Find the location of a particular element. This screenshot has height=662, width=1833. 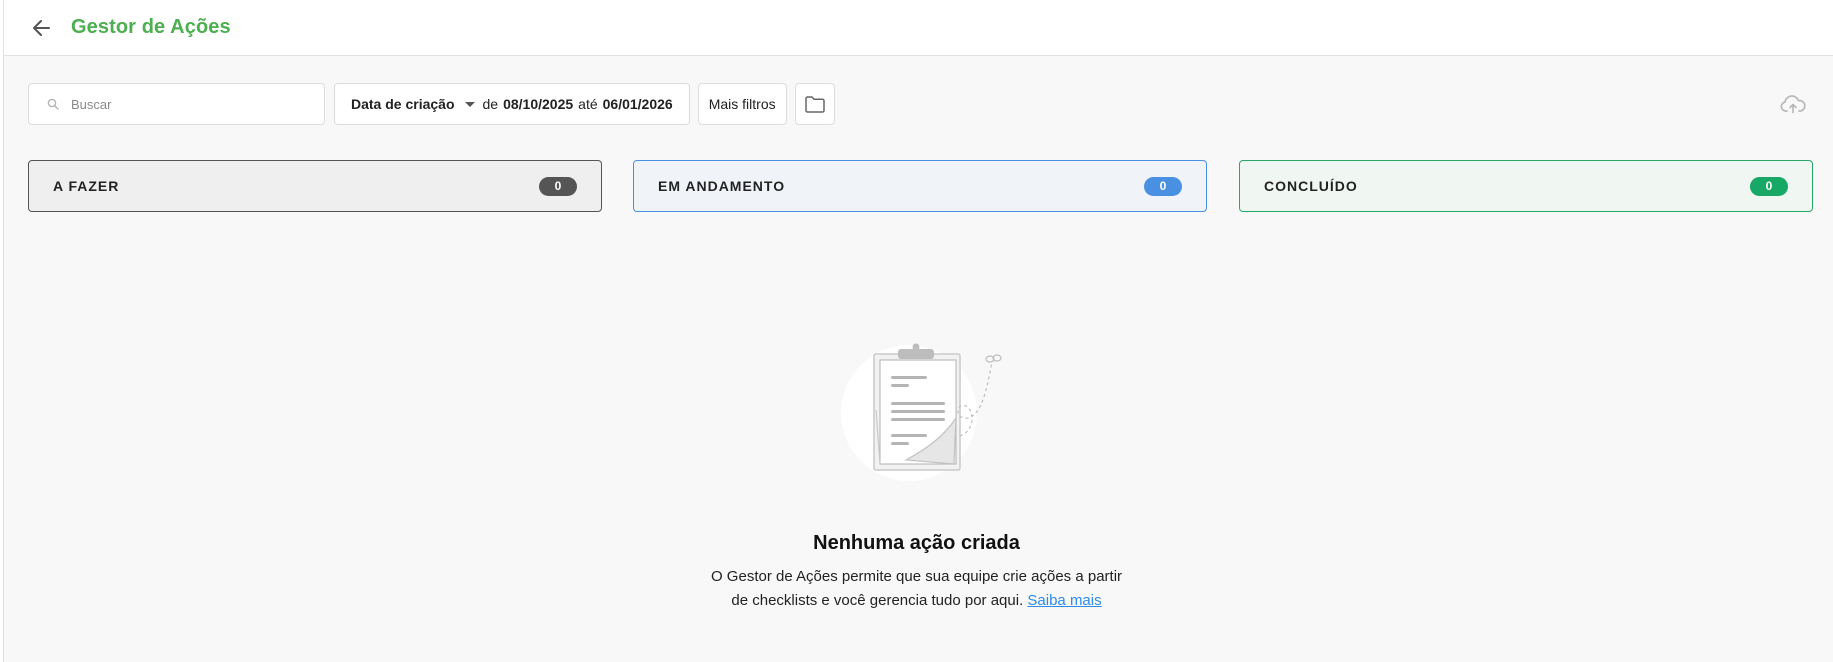

top-bar: Gestor de Ações is located at coordinates (918, 28).